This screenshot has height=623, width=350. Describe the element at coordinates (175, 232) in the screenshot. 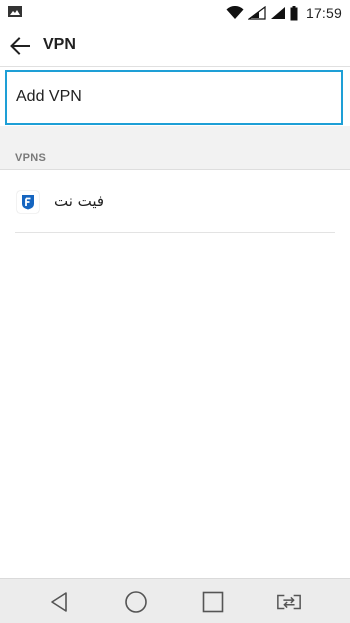

I see `list-divider` at that location.